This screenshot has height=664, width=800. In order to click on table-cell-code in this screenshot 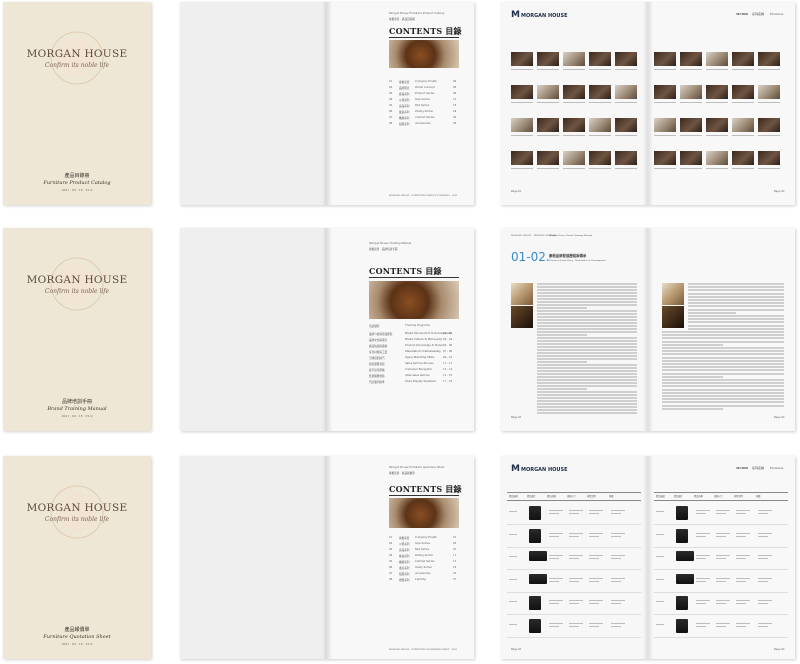, I will do `click(660, 511)`.